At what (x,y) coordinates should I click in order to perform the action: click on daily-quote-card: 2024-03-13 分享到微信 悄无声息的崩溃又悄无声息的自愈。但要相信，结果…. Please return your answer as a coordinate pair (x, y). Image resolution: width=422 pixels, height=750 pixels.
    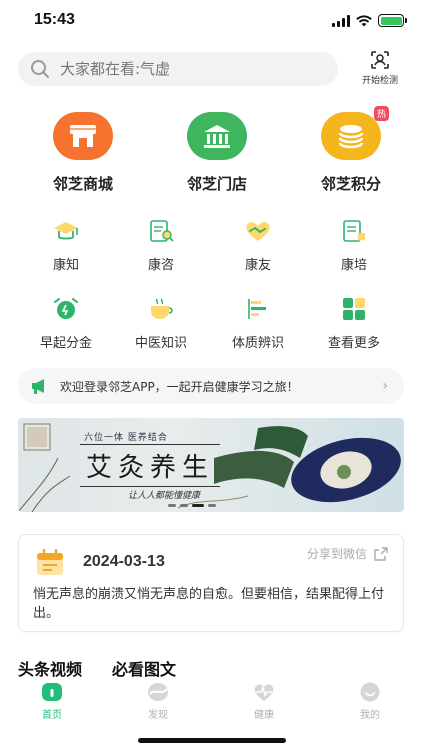
    Looking at the image, I should click on (211, 583).